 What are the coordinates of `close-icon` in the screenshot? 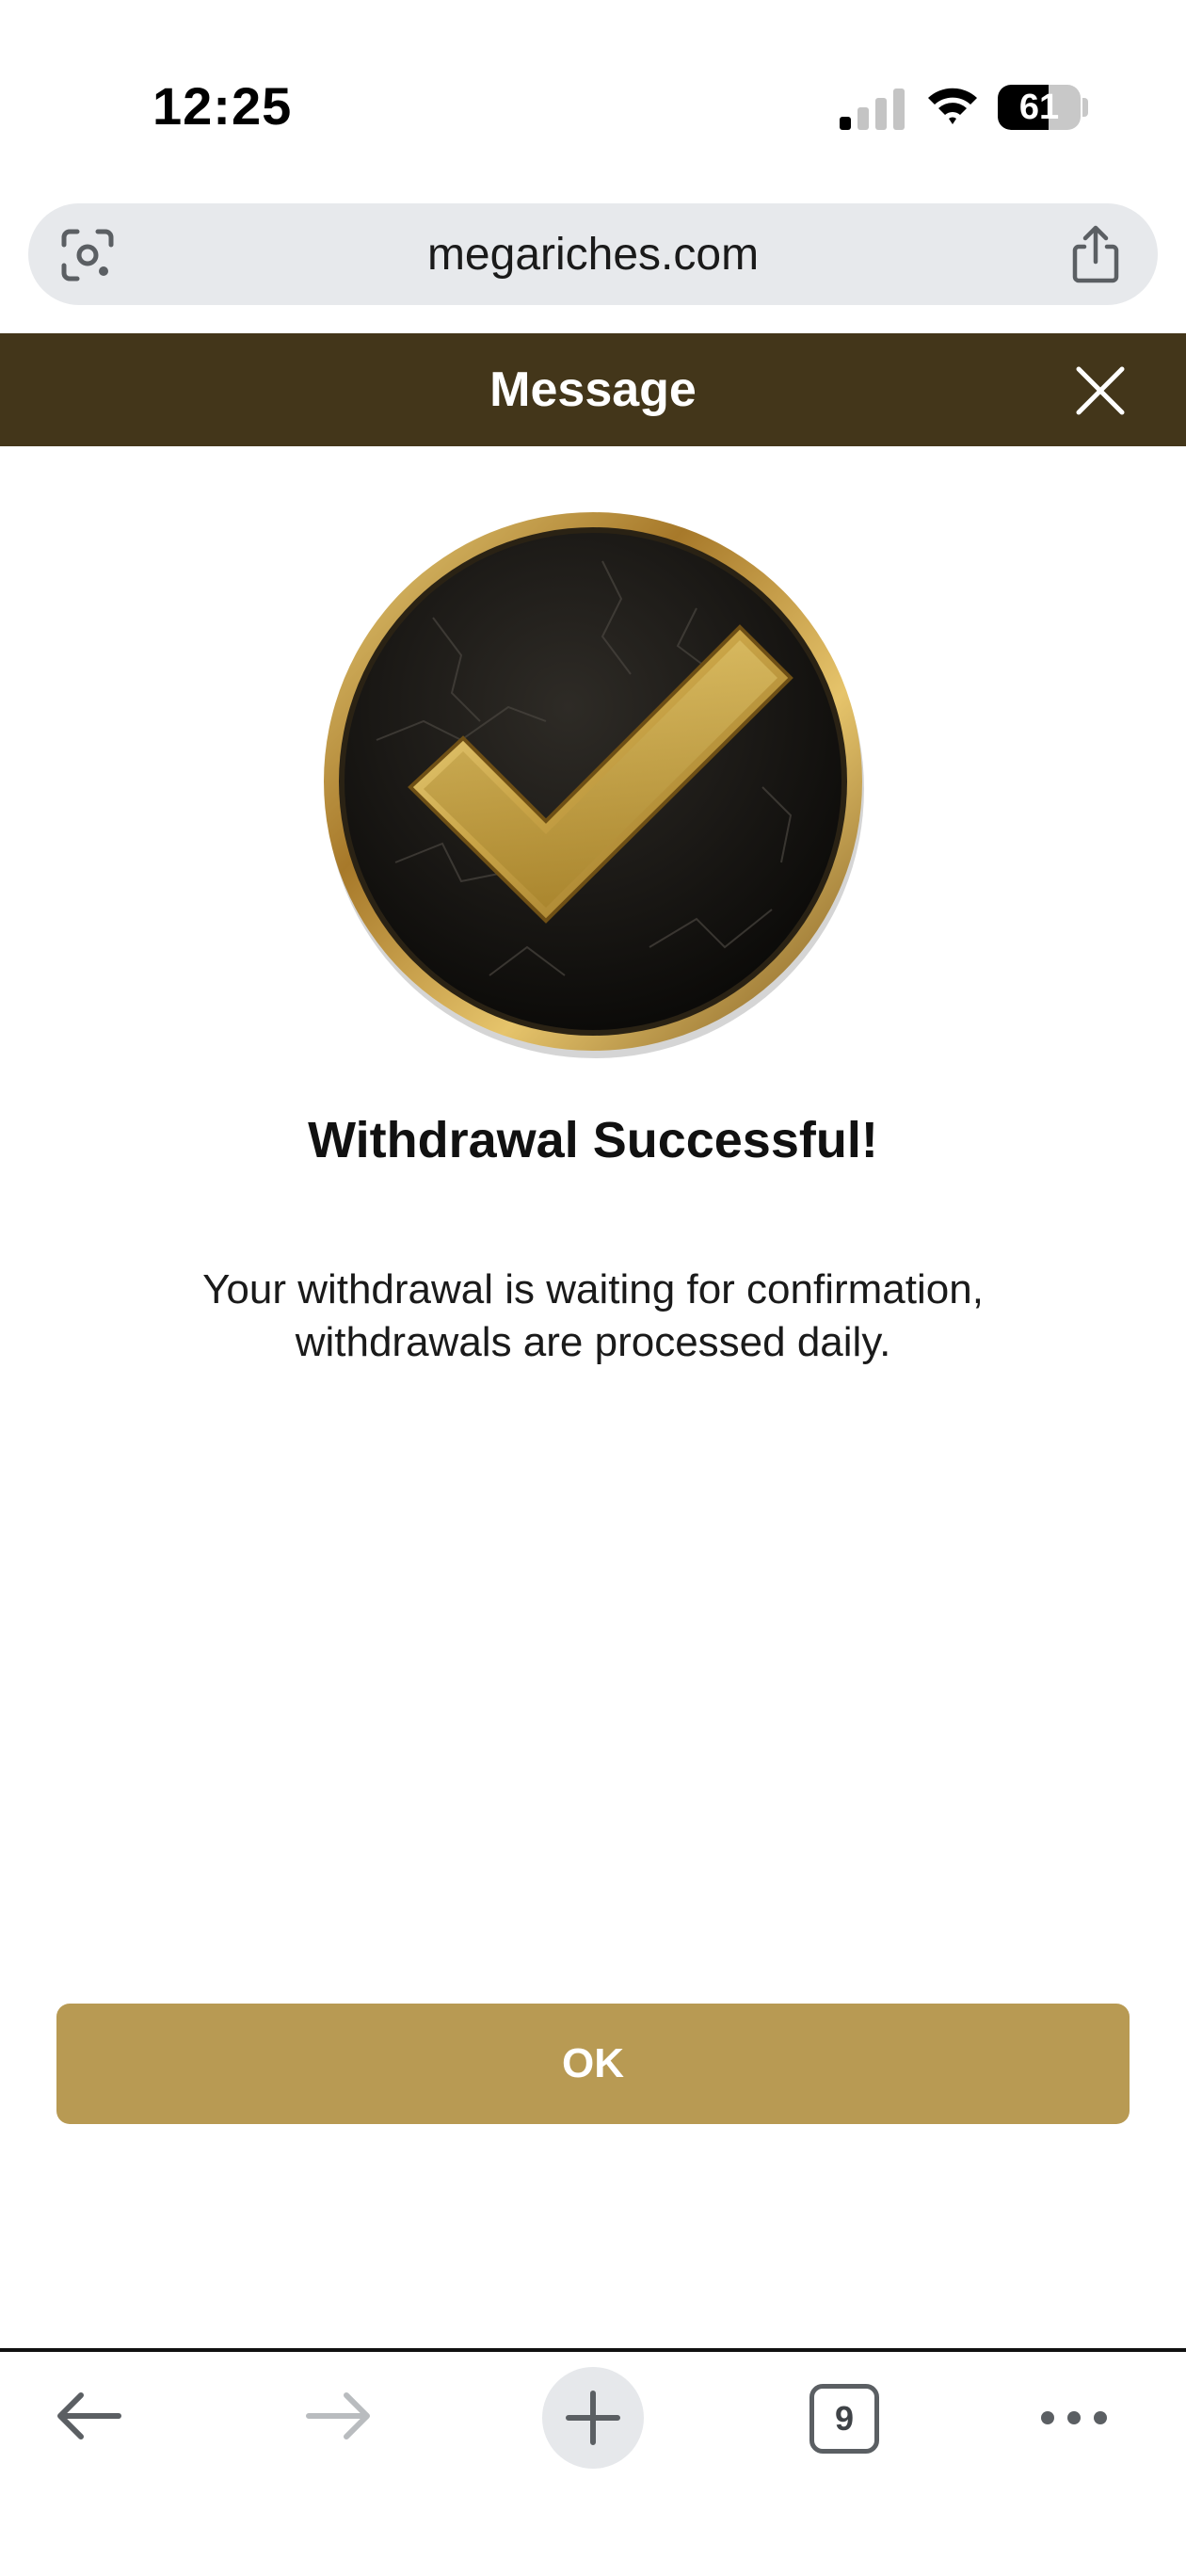 It's located at (1100, 391).